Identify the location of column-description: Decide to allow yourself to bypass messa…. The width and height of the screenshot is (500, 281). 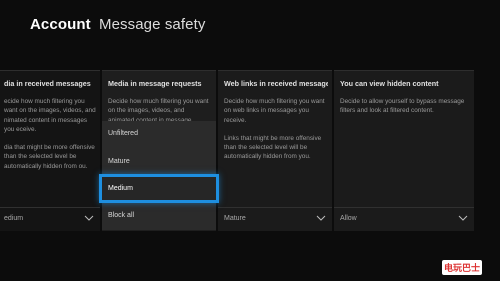
(405, 111).